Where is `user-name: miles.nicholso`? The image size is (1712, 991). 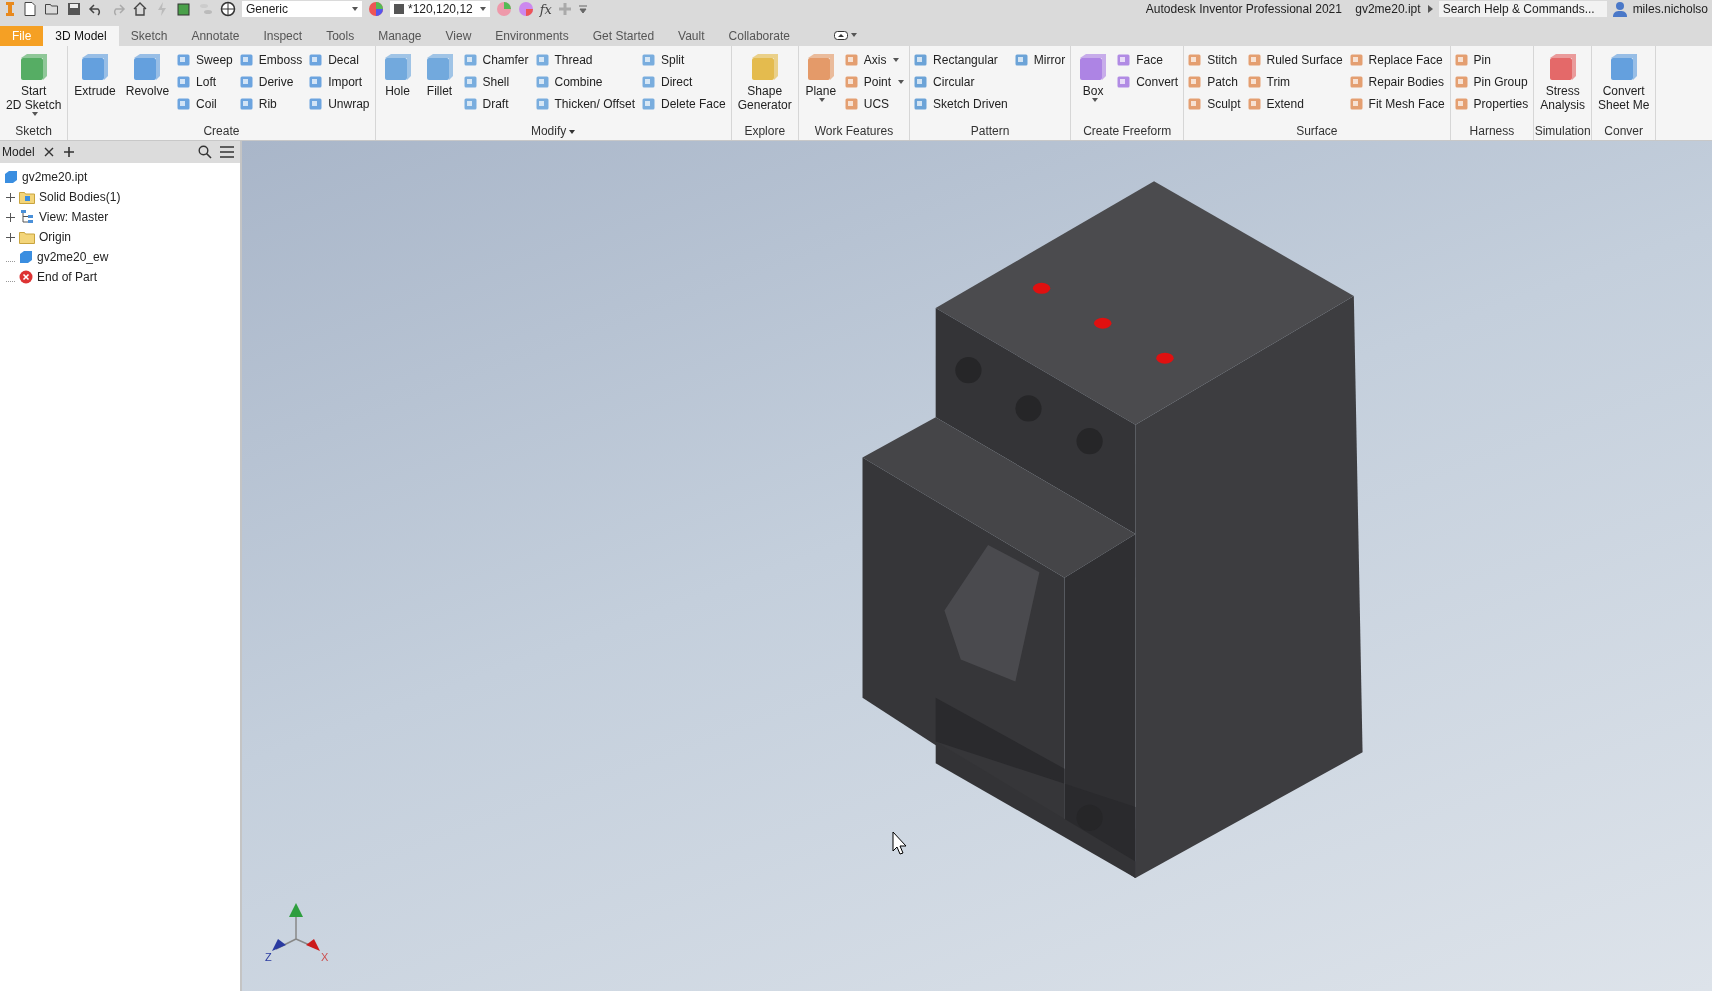
user-name: miles.nicholso is located at coordinates (1670, 9).